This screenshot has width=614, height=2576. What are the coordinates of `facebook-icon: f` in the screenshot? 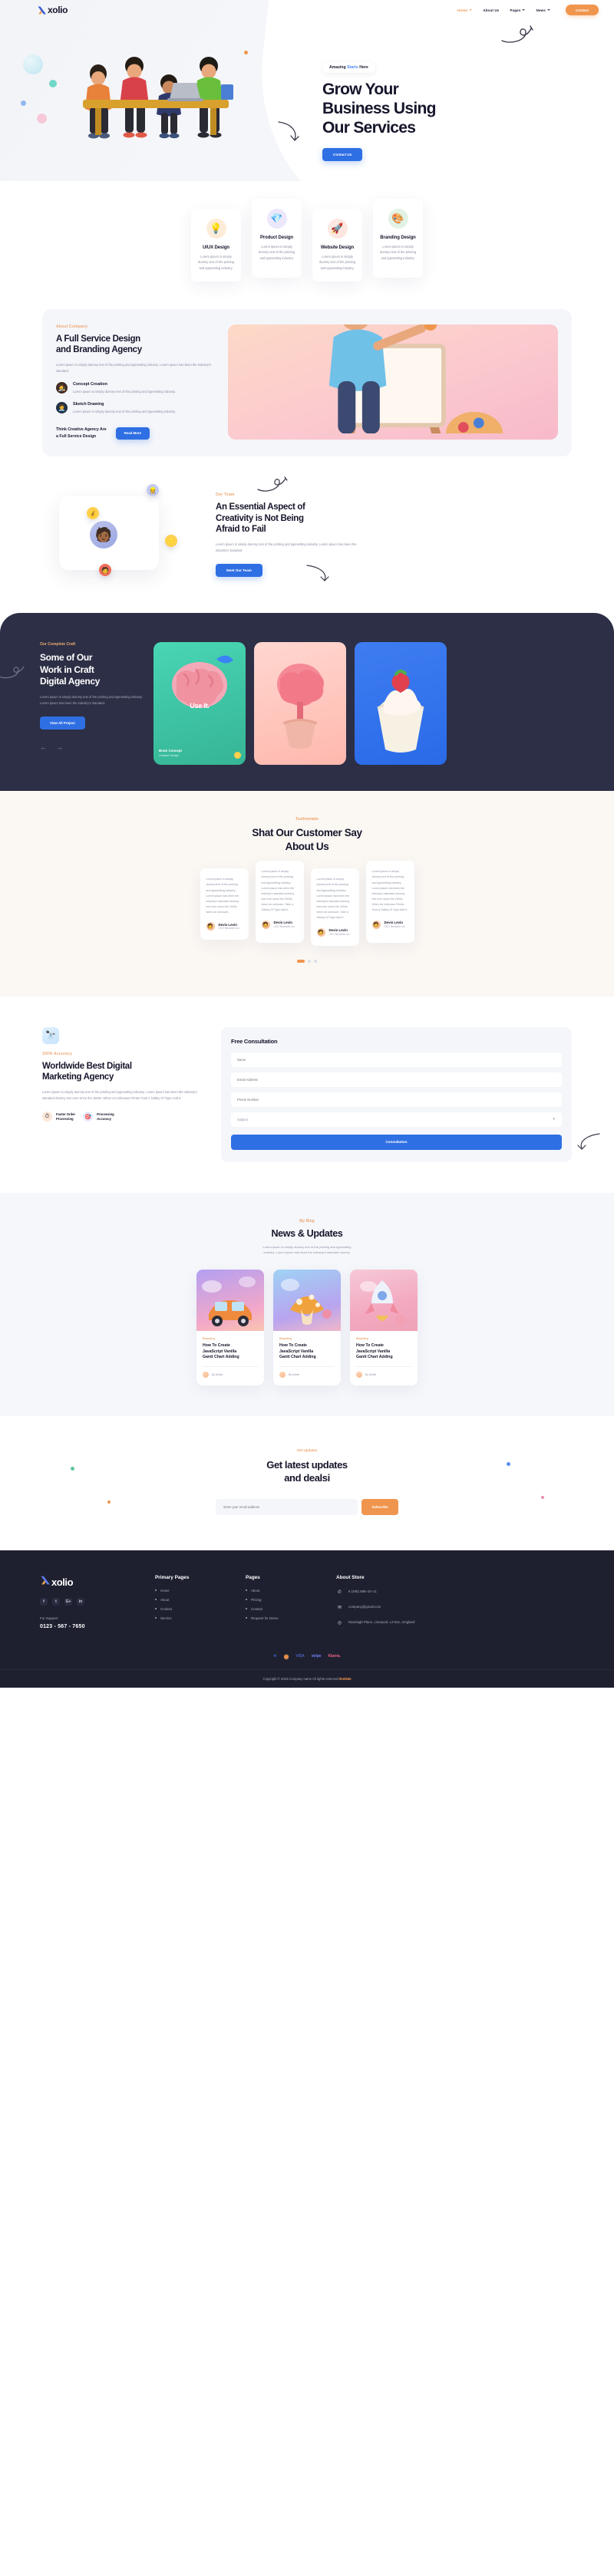 It's located at (44, 1601).